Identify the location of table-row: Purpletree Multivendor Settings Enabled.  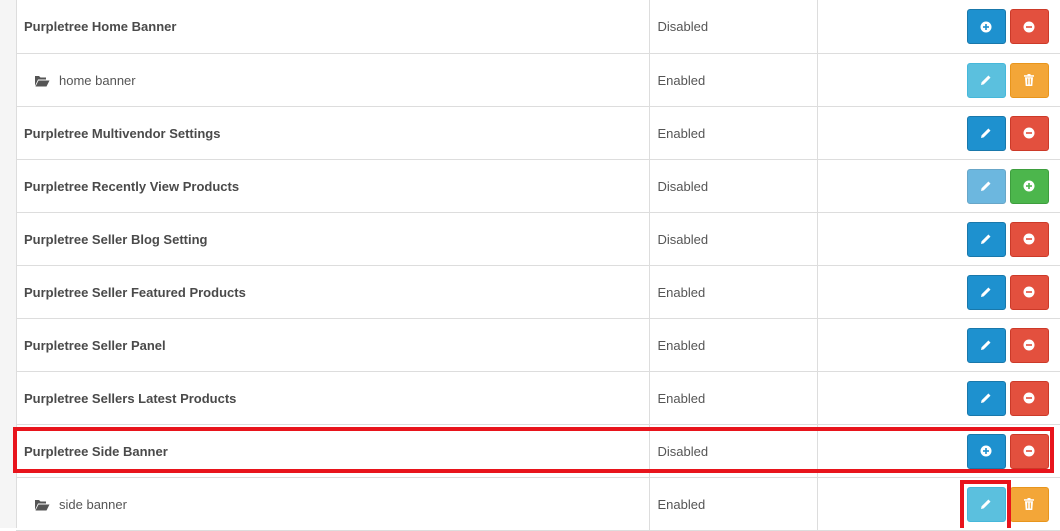
(538, 133).